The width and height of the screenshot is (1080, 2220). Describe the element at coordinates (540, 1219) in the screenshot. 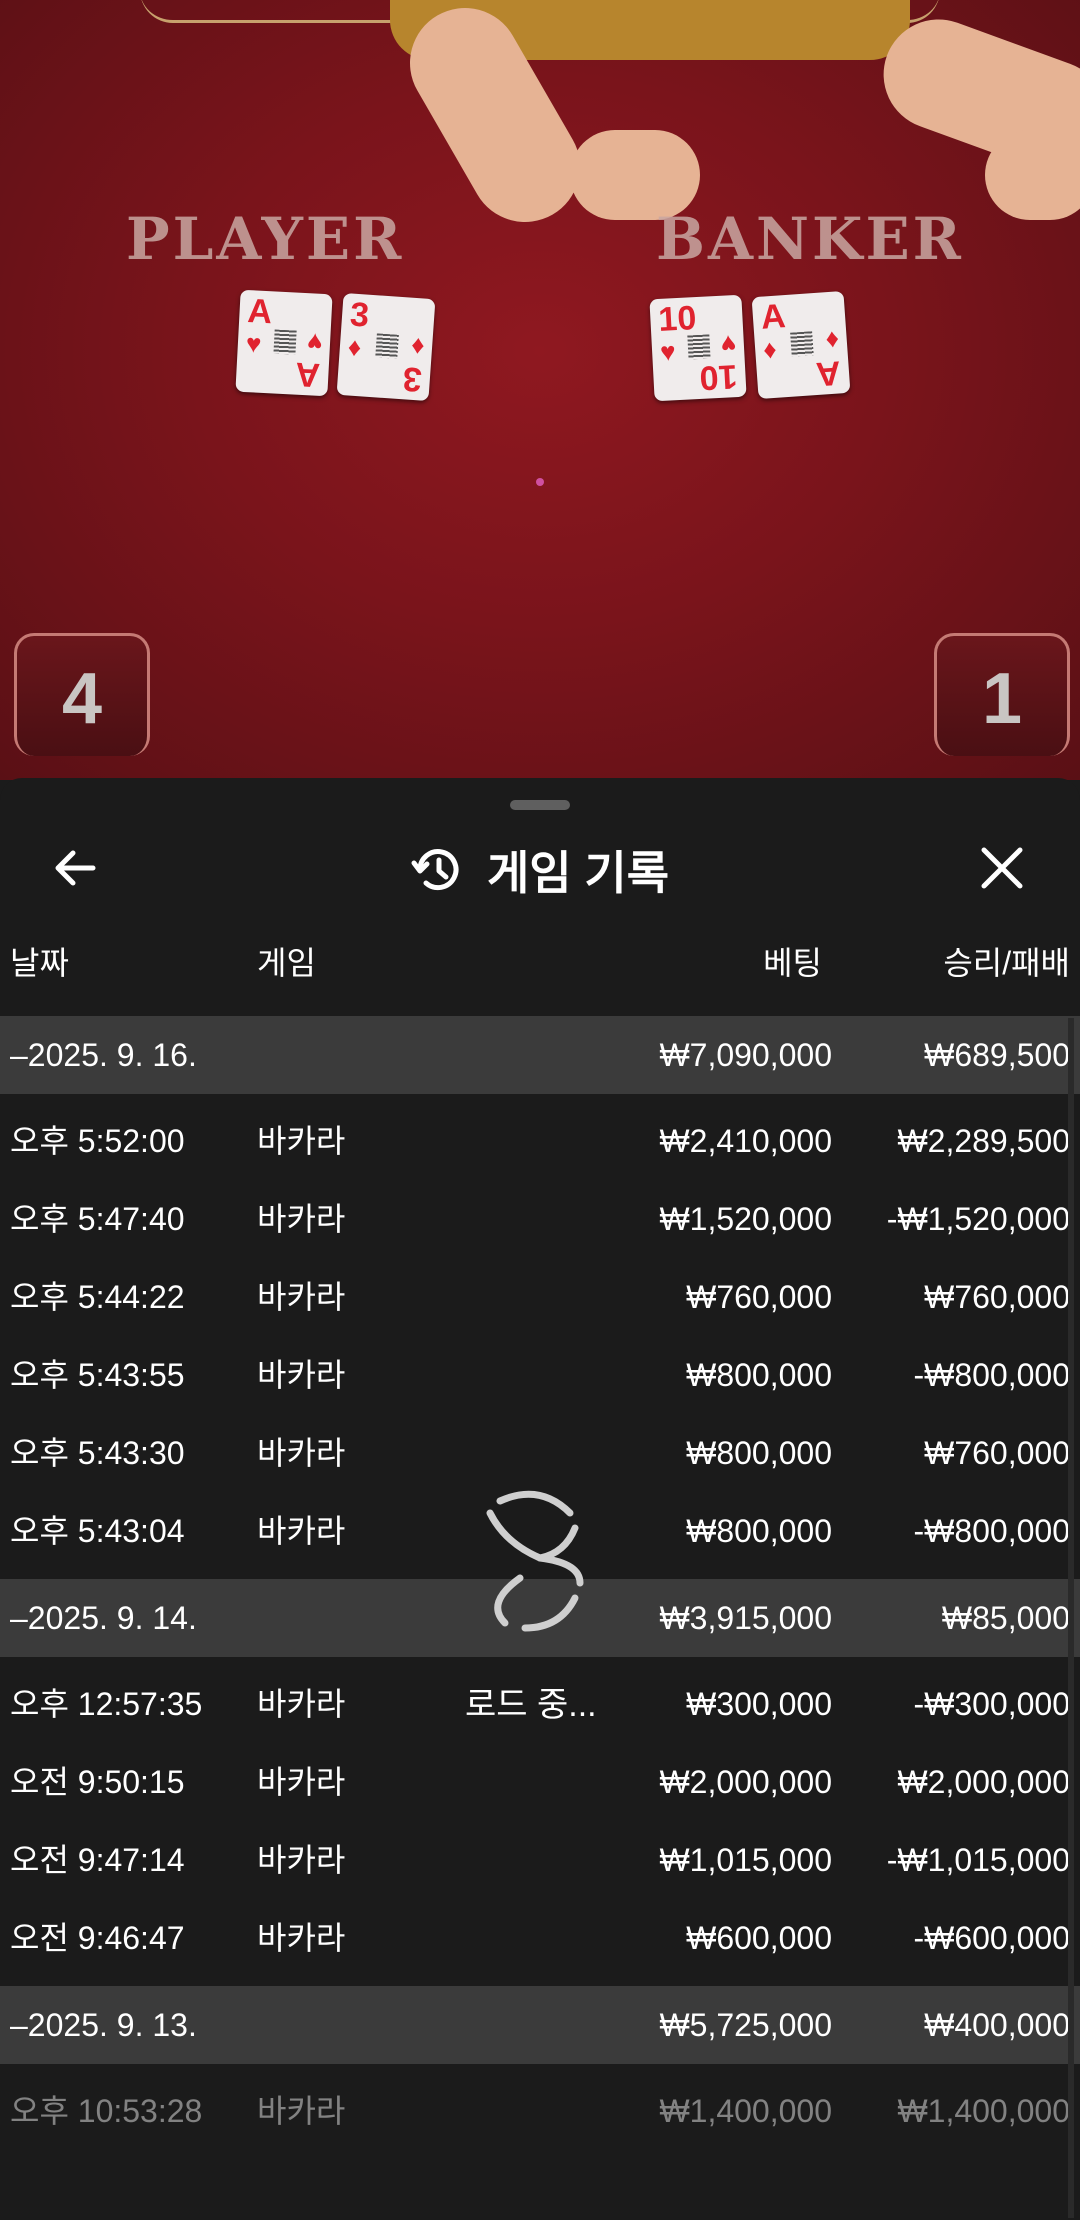

I see `table-row: 오후 5:47:40 바카라 ₩1,520,000 -₩1,520,000` at that location.